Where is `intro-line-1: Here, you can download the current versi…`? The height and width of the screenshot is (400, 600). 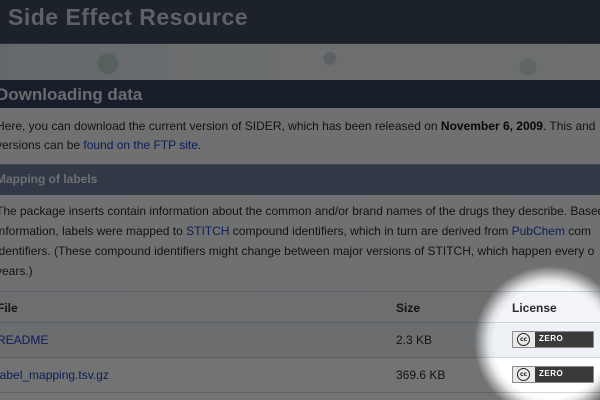 intro-line-1: Here, you can download the current versi… is located at coordinates (297, 126).